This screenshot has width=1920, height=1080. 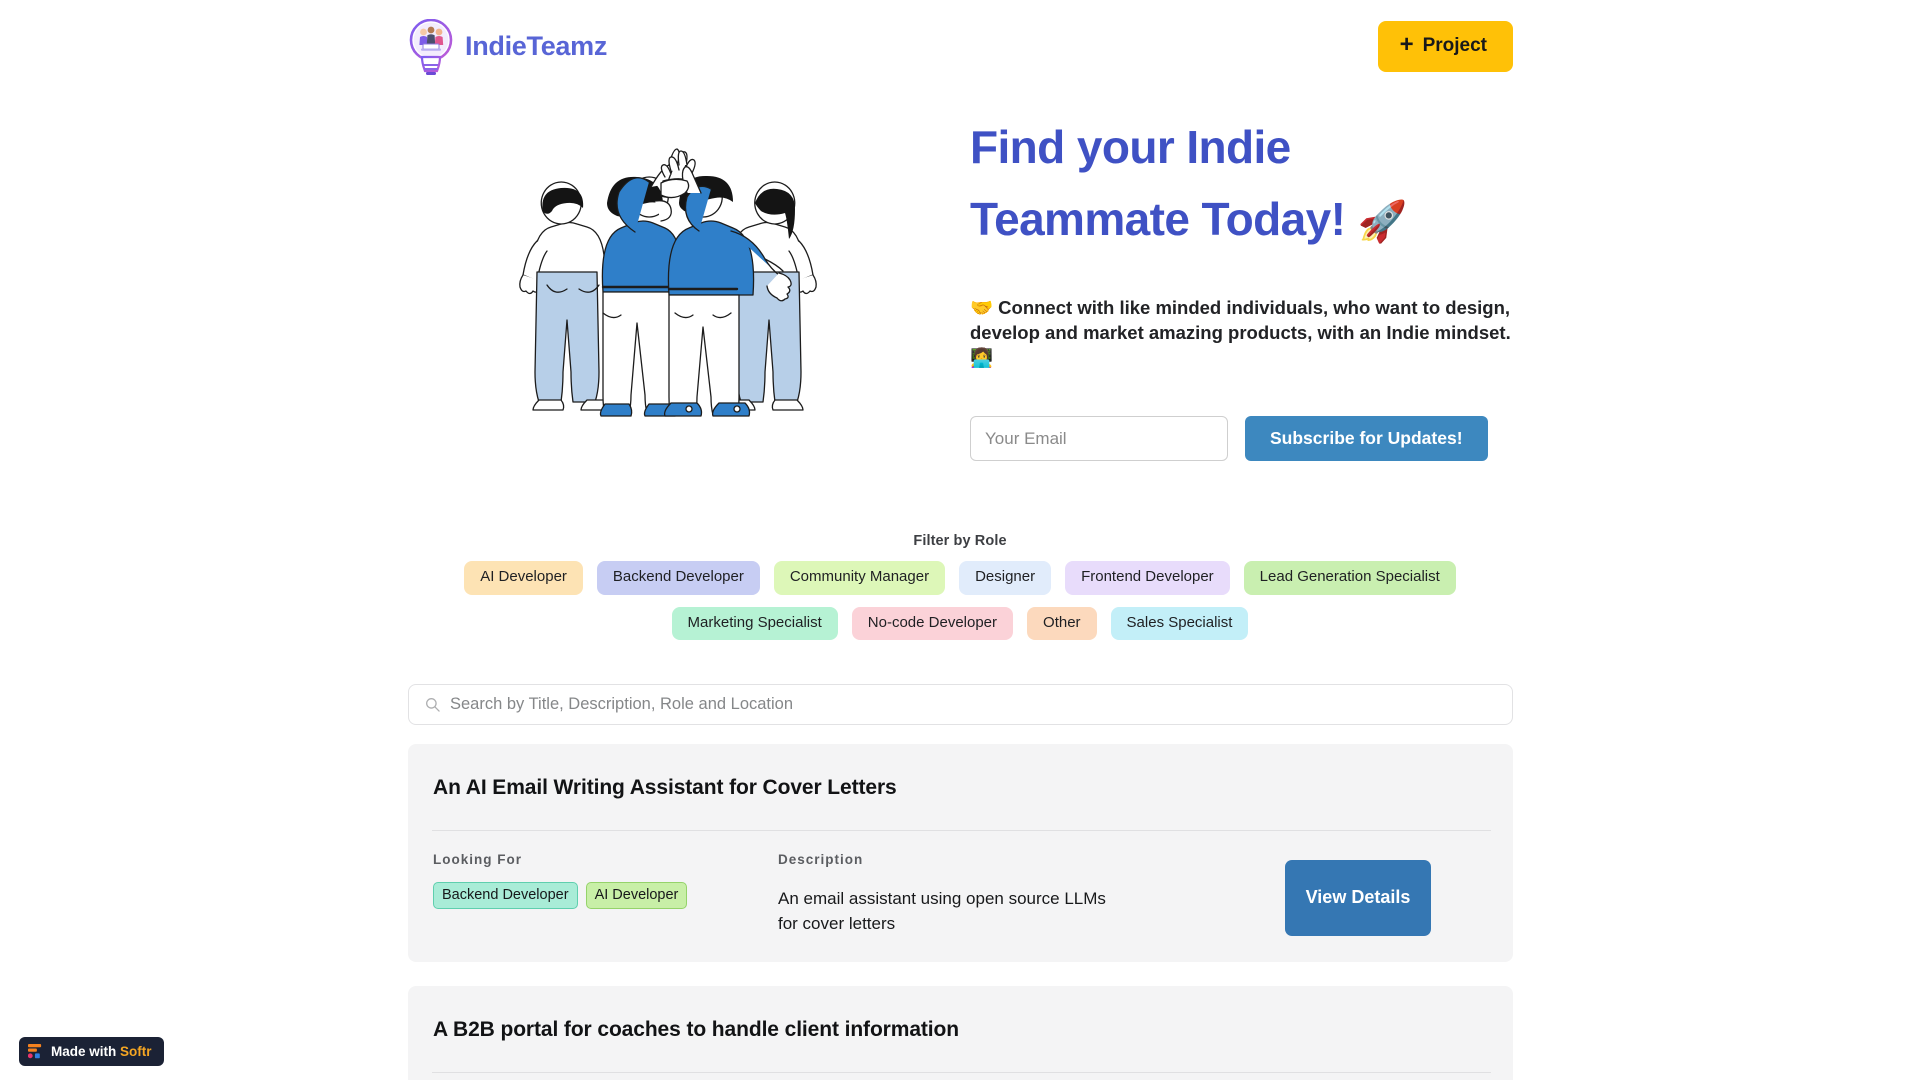 I want to click on looking-for-column: Looking For Backend Developer AI Developer, so click(x=604, y=894).